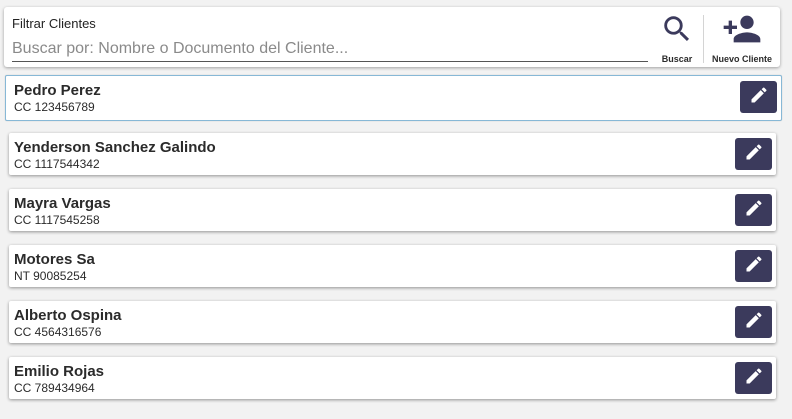 Image resolution: width=792 pixels, height=419 pixels. I want to click on search-button-label: Buscar, so click(677, 59).